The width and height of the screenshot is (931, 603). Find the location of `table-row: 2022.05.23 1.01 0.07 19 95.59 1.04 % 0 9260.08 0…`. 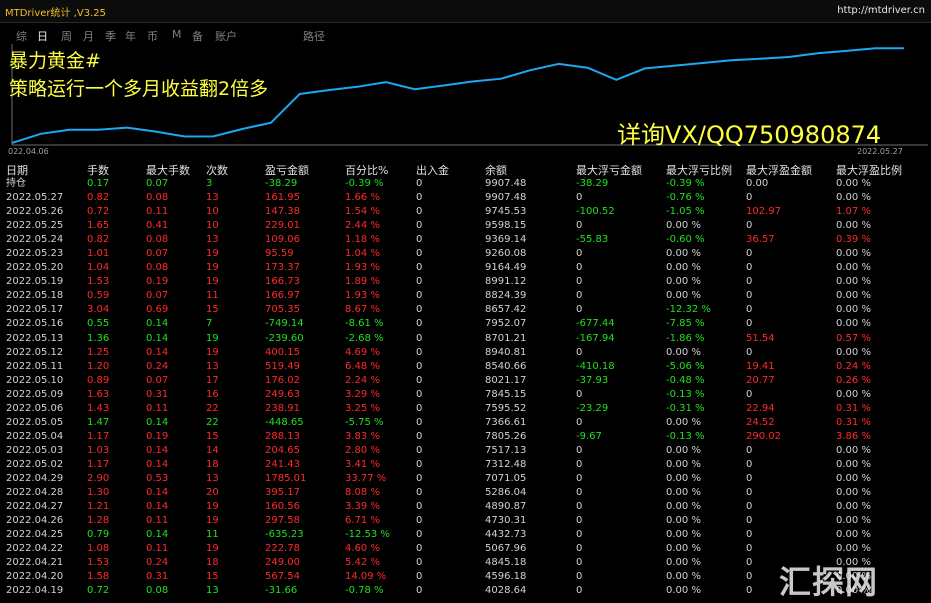

table-row: 2022.05.23 1.01 0.07 19 95.59 1.04 % 0 9260.08 0… is located at coordinates (465, 254).